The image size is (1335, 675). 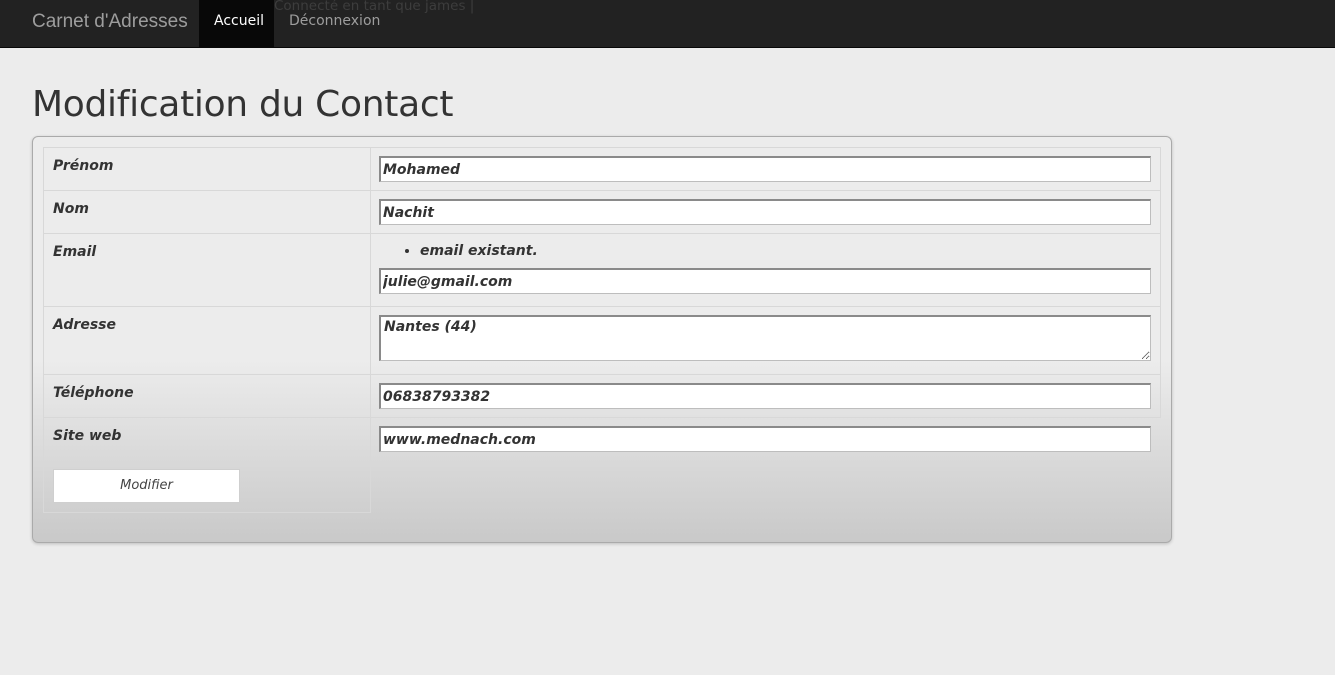 I want to click on site-web-label: Site web, so click(x=207, y=439).